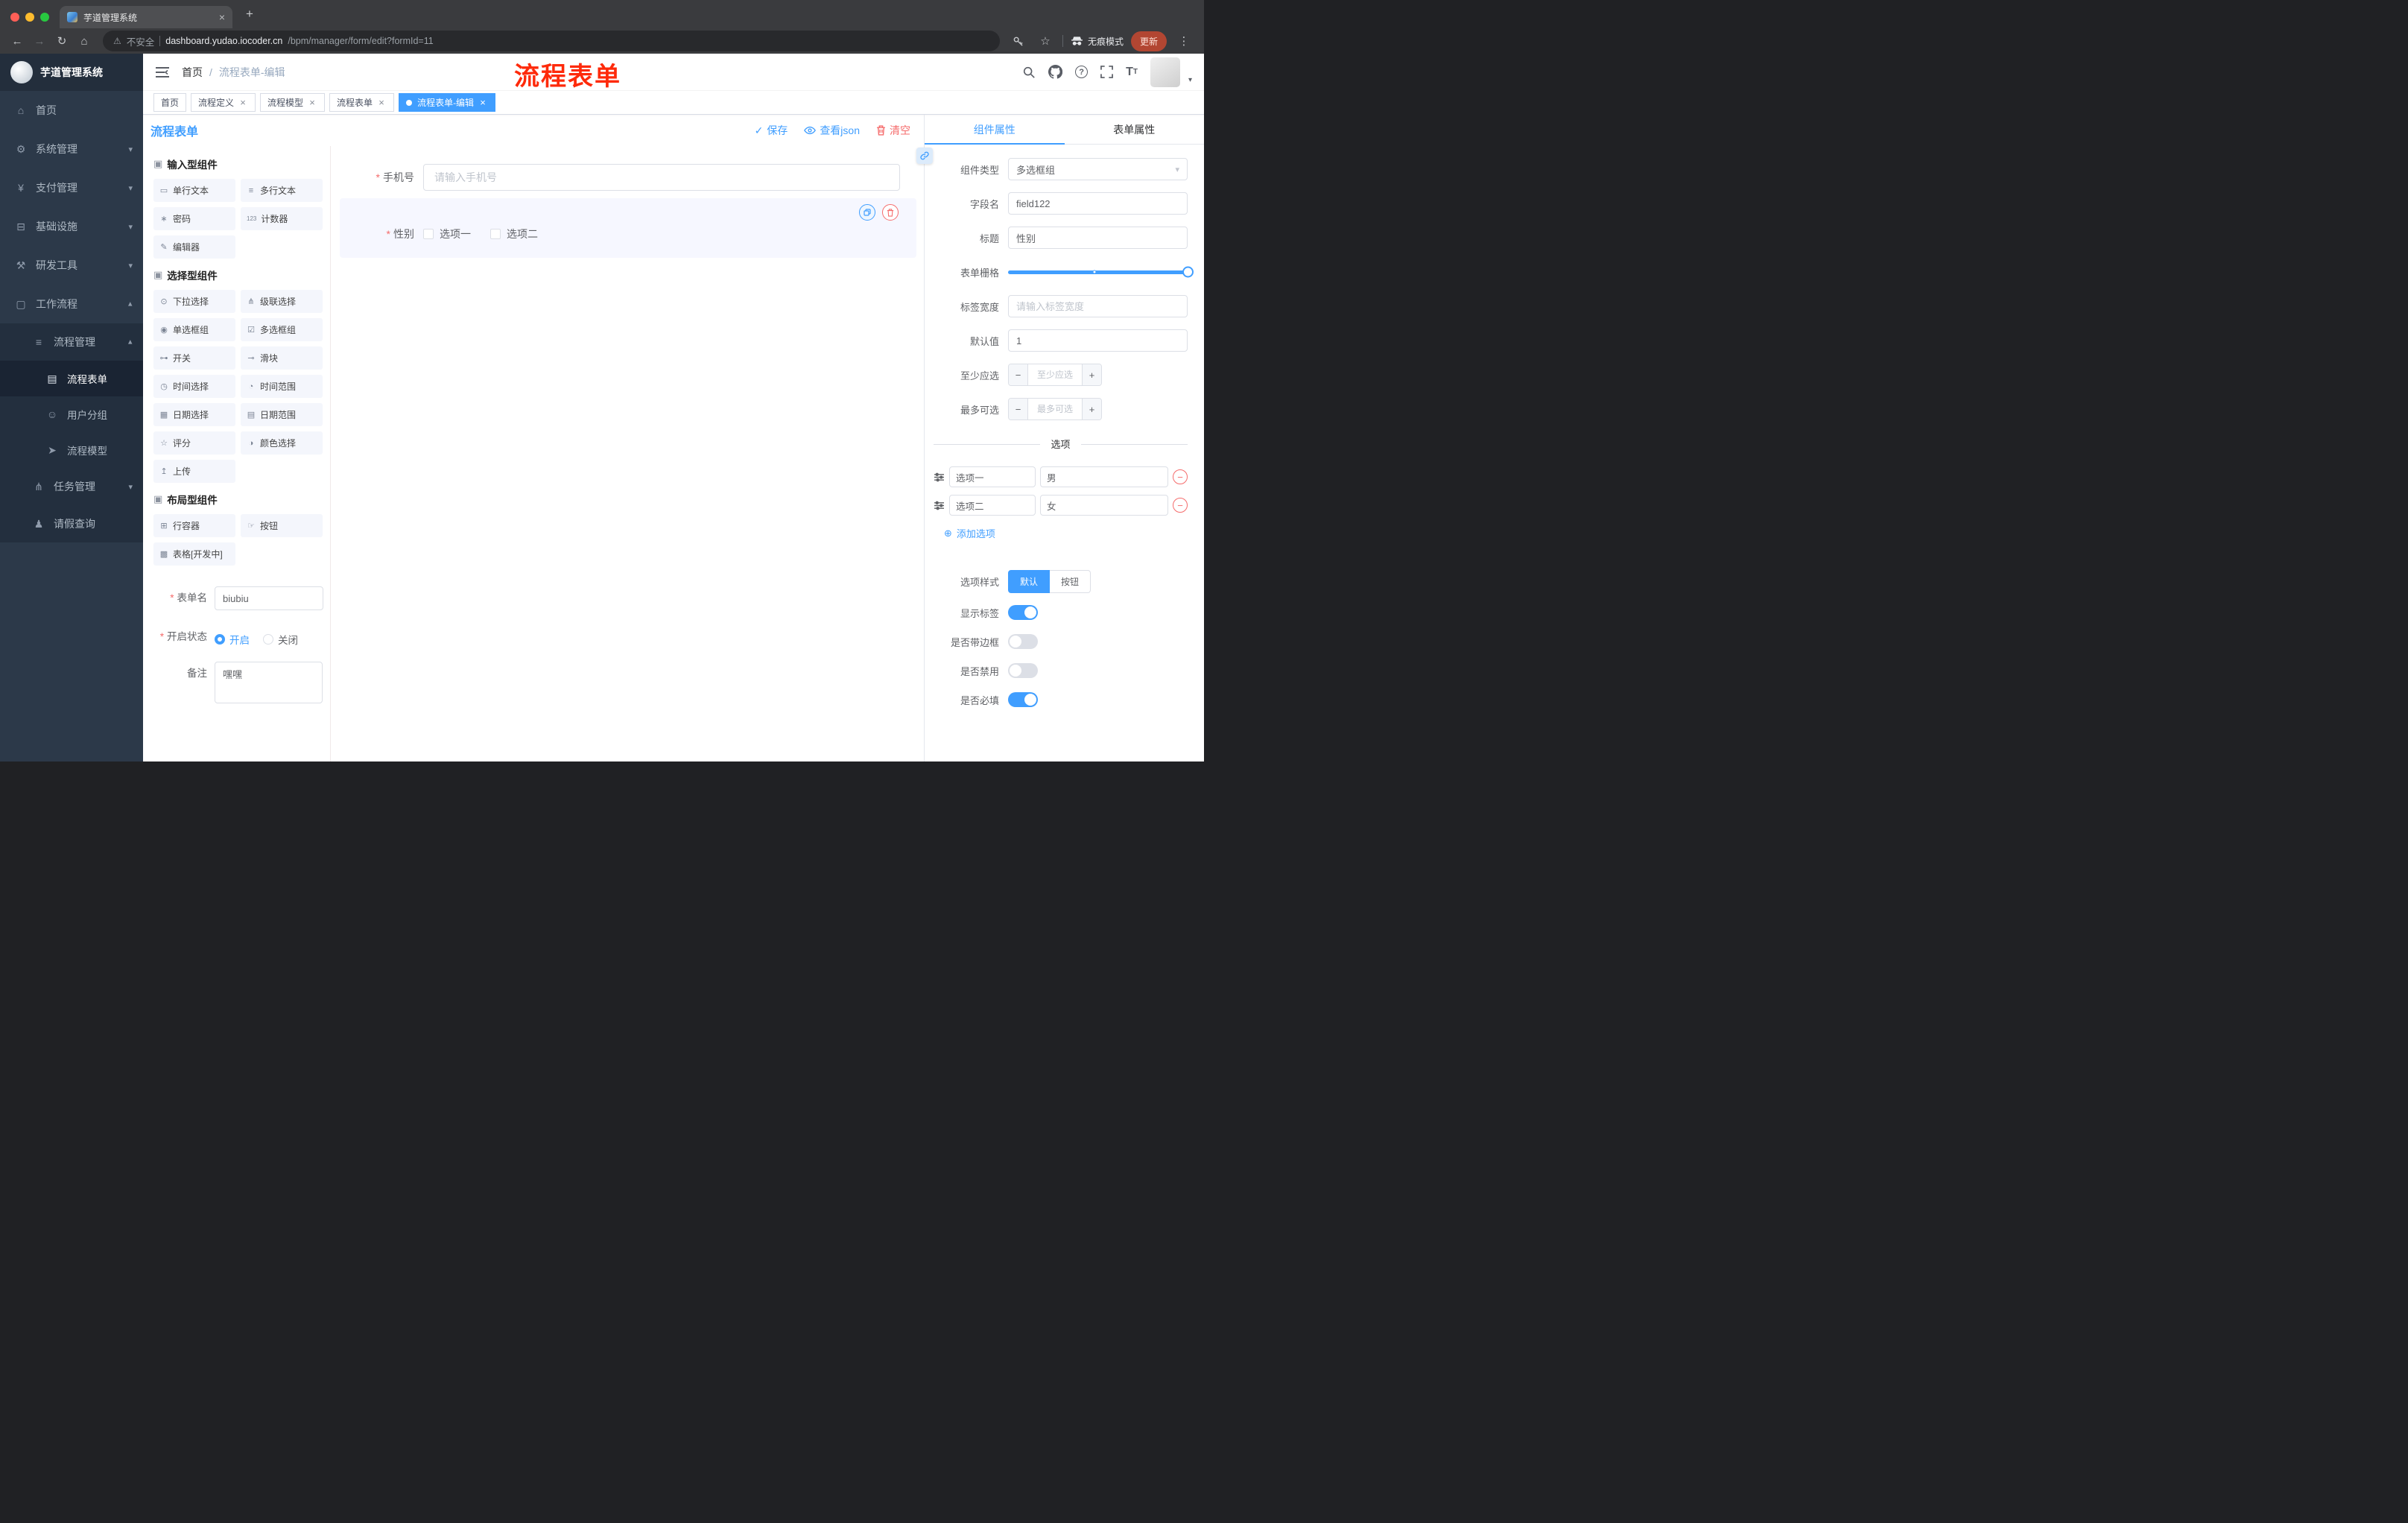 Image resolution: width=2408 pixels, height=1523 pixels. What do you see at coordinates (194, 302) in the screenshot?
I see `palette-item-select: ⊙ 下拉选择` at bounding box center [194, 302].